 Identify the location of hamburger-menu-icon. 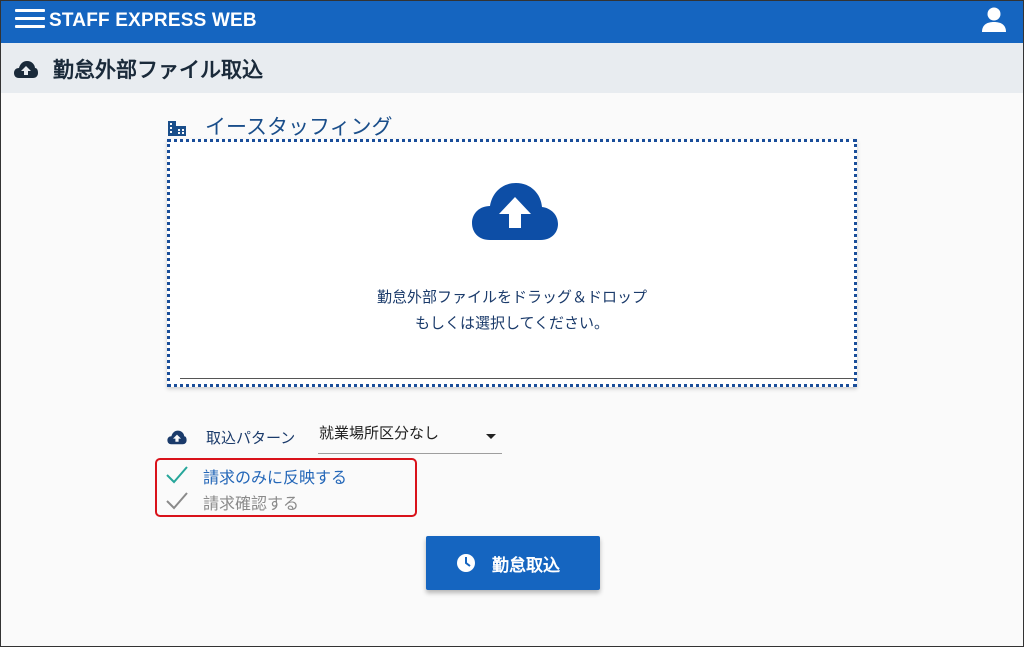
(30, 20).